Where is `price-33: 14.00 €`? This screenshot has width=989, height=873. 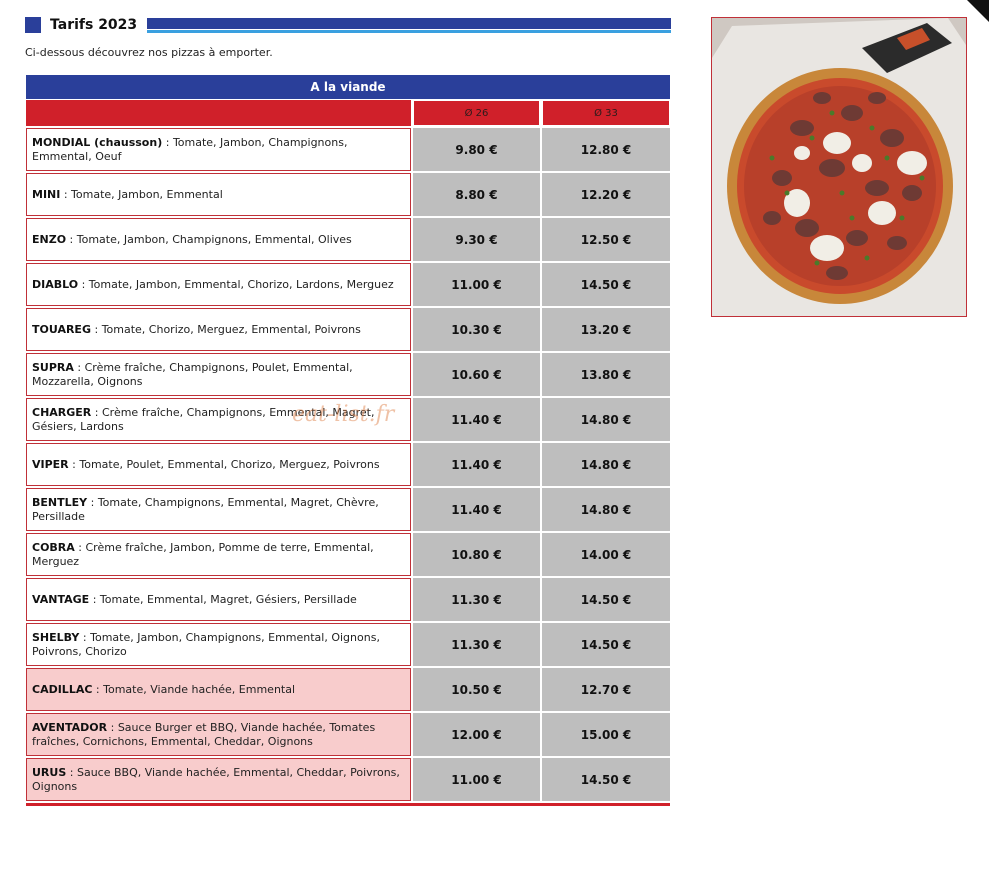 price-33: 14.00 € is located at coordinates (606, 554).